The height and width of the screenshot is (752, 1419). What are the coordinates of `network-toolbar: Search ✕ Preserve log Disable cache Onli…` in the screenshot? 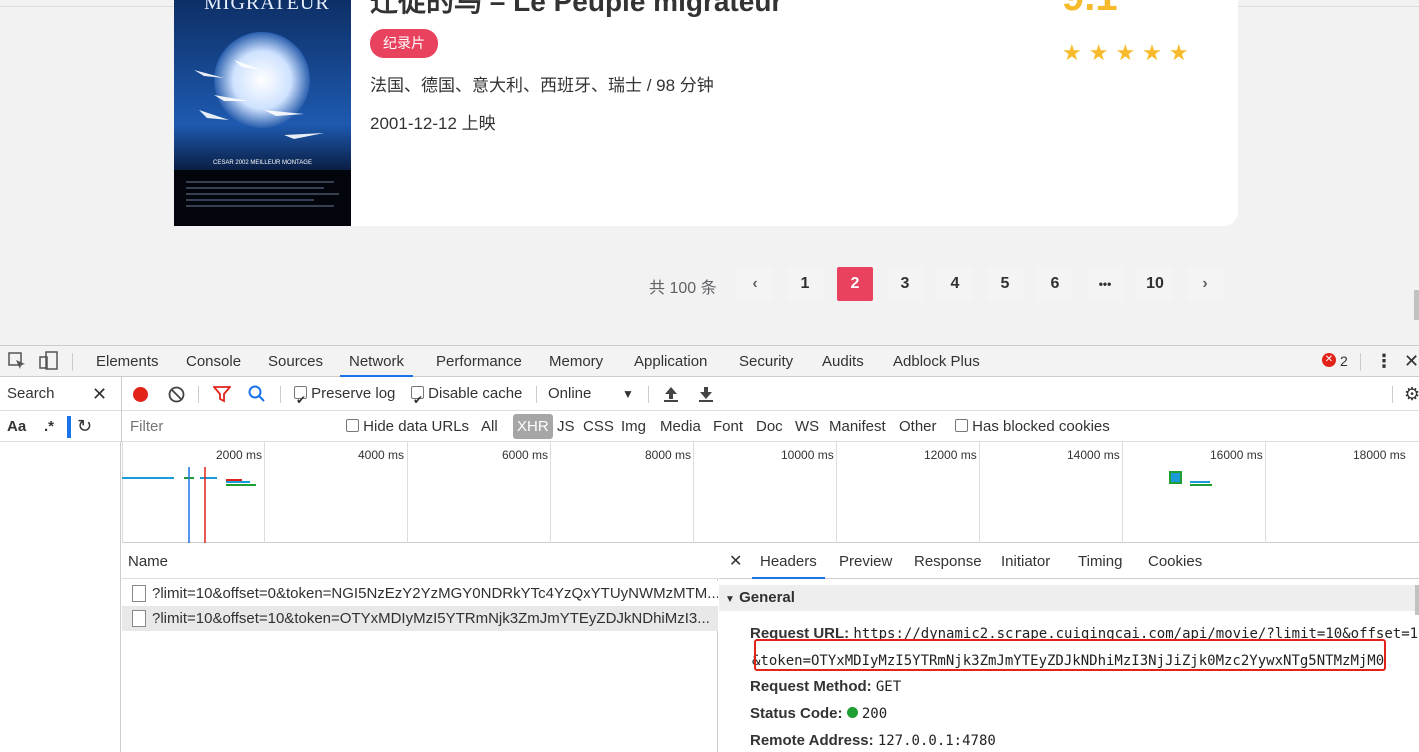 It's located at (709, 397).